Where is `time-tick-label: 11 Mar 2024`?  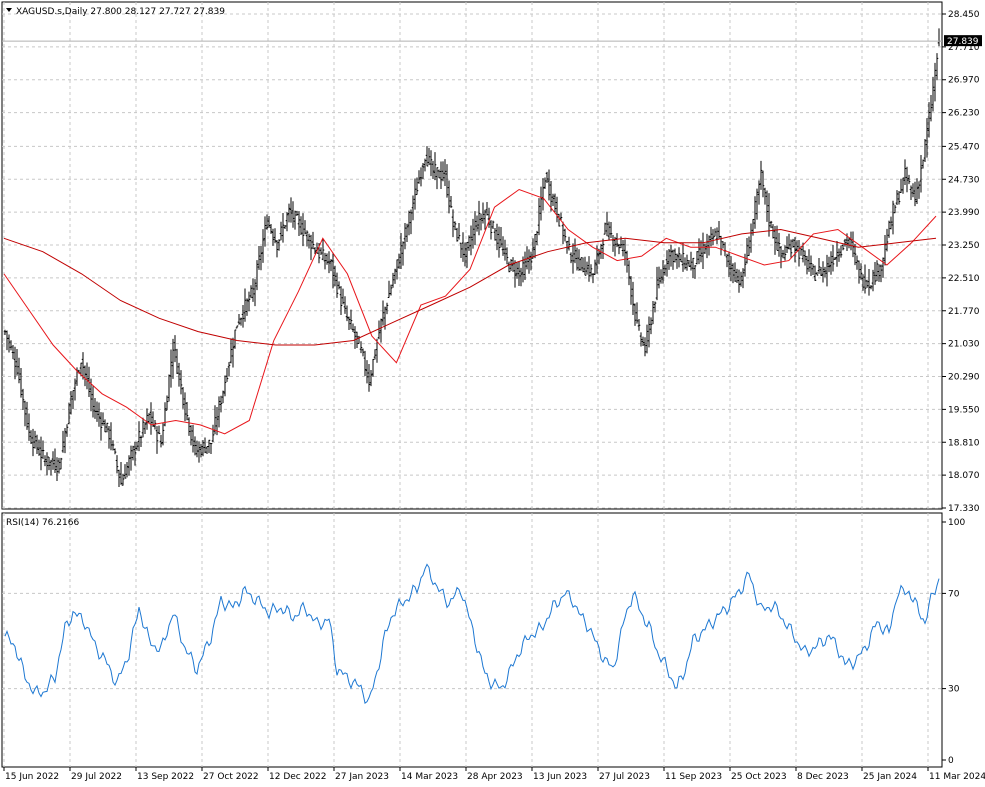
time-tick-label: 11 Mar 2024 is located at coordinates (957, 777).